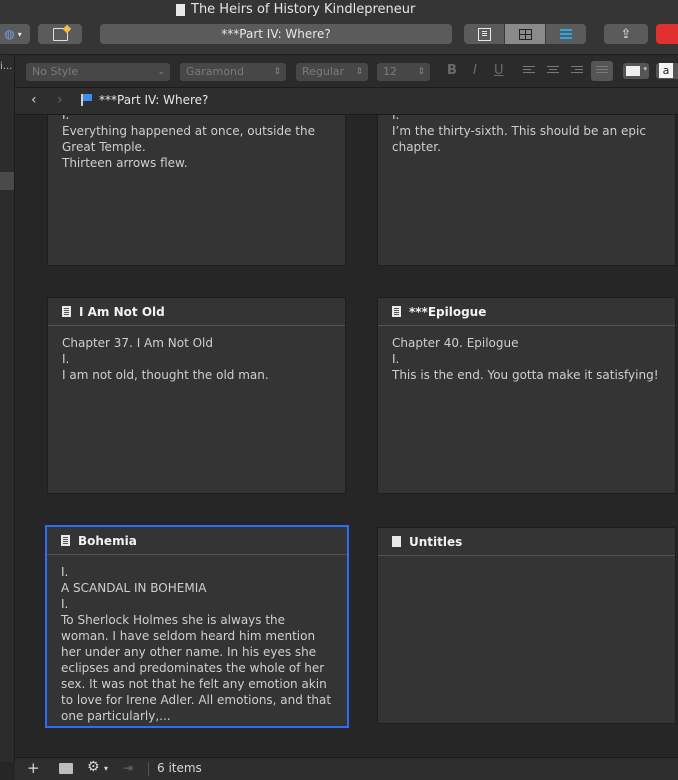 Image resolution: width=678 pixels, height=780 pixels. Describe the element at coordinates (7, 181) in the screenshot. I see `binder-selected-row` at that location.